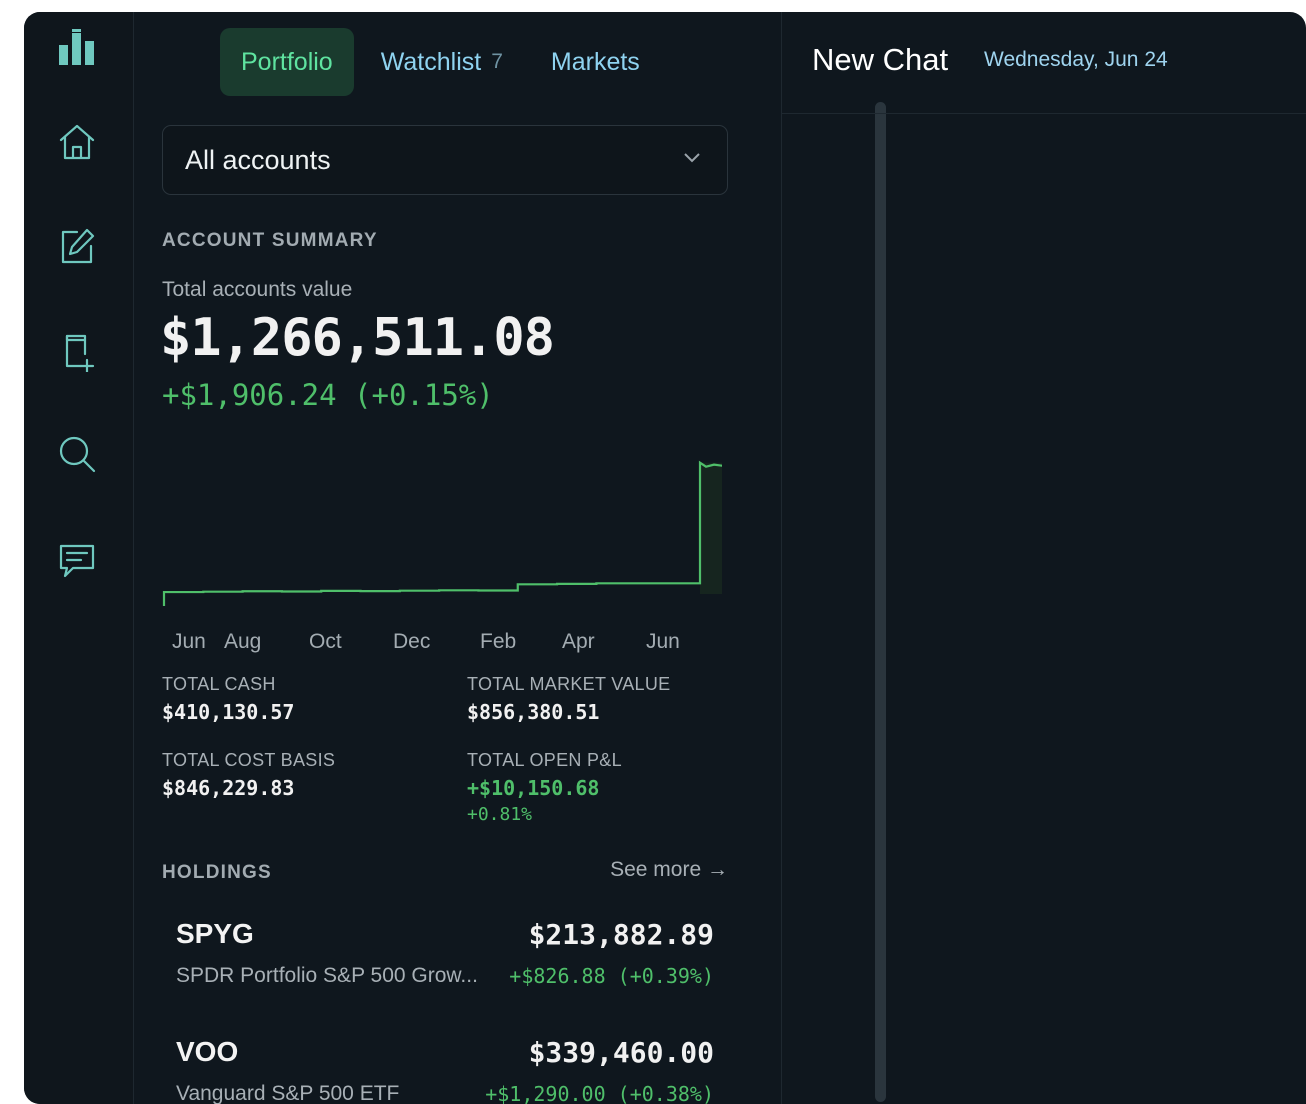 This screenshot has width=1306, height=1104. Describe the element at coordinates (77, 246) in the screenshot. I see `edit-icon` at that location.